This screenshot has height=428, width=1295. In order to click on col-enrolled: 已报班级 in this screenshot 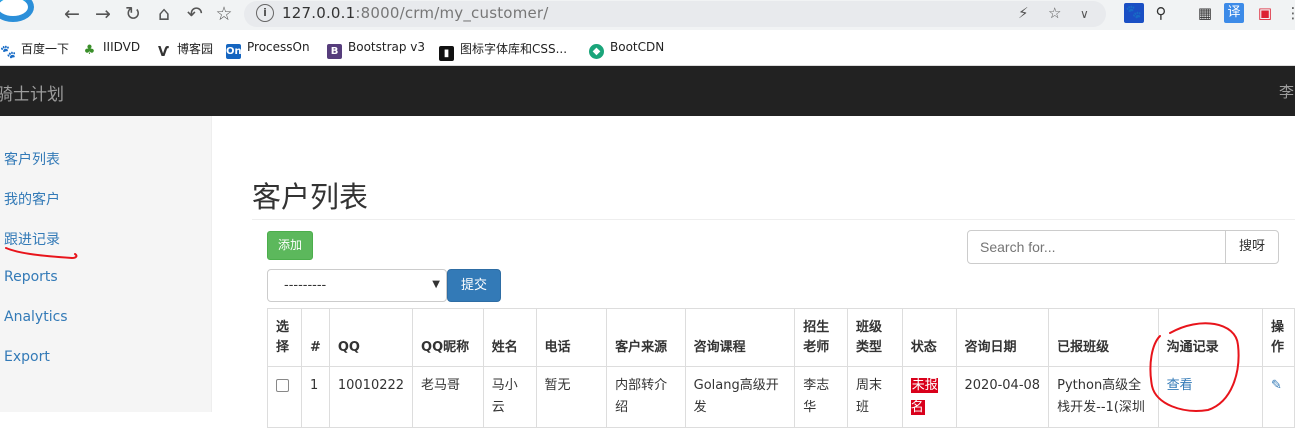, I will do `click(1103, 337)`.